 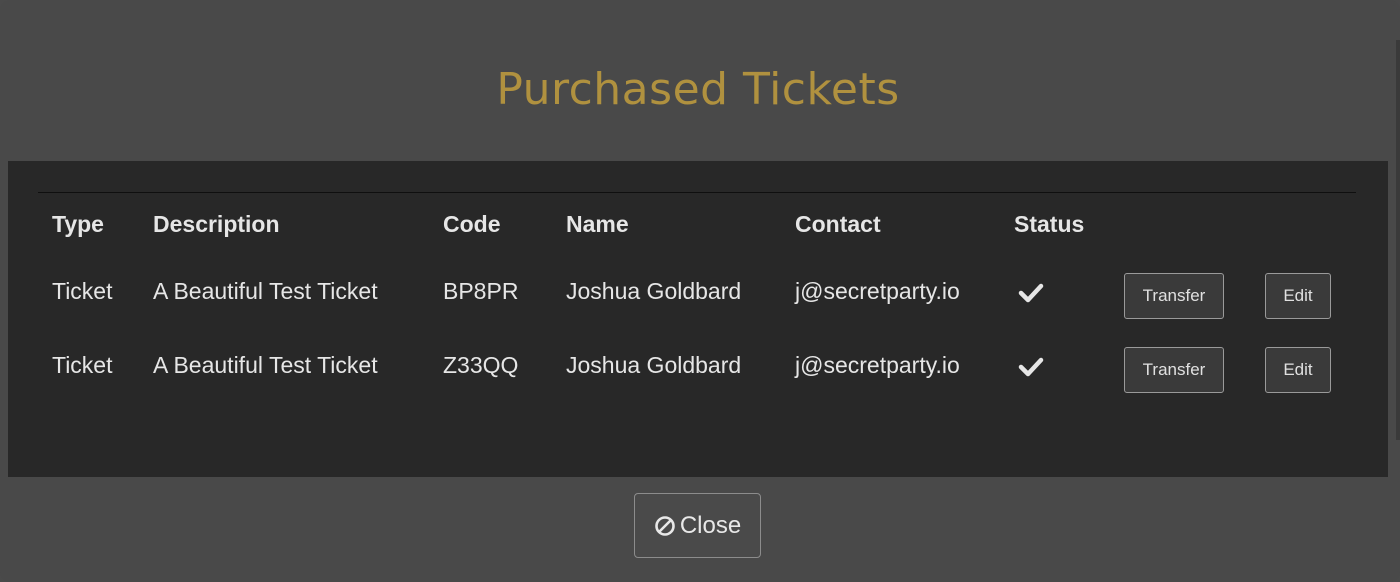 I want to click on close-button-label: Close, so click(x=710, y=525).